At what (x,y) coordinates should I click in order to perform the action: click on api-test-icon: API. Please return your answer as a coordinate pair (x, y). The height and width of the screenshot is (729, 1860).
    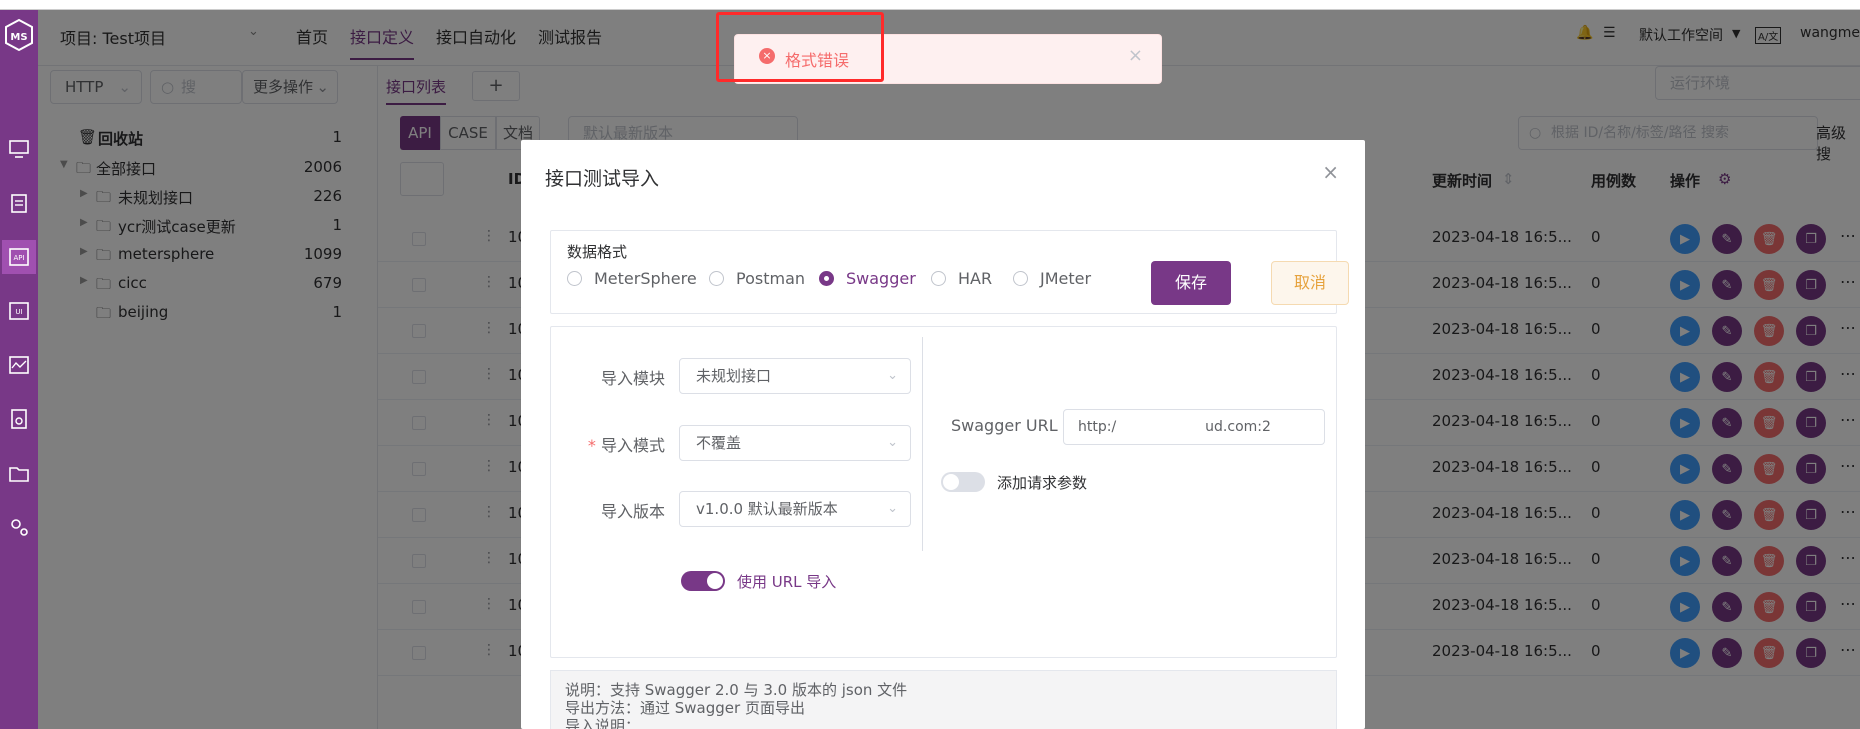
    Looking at the image, I should click on (19, 257).